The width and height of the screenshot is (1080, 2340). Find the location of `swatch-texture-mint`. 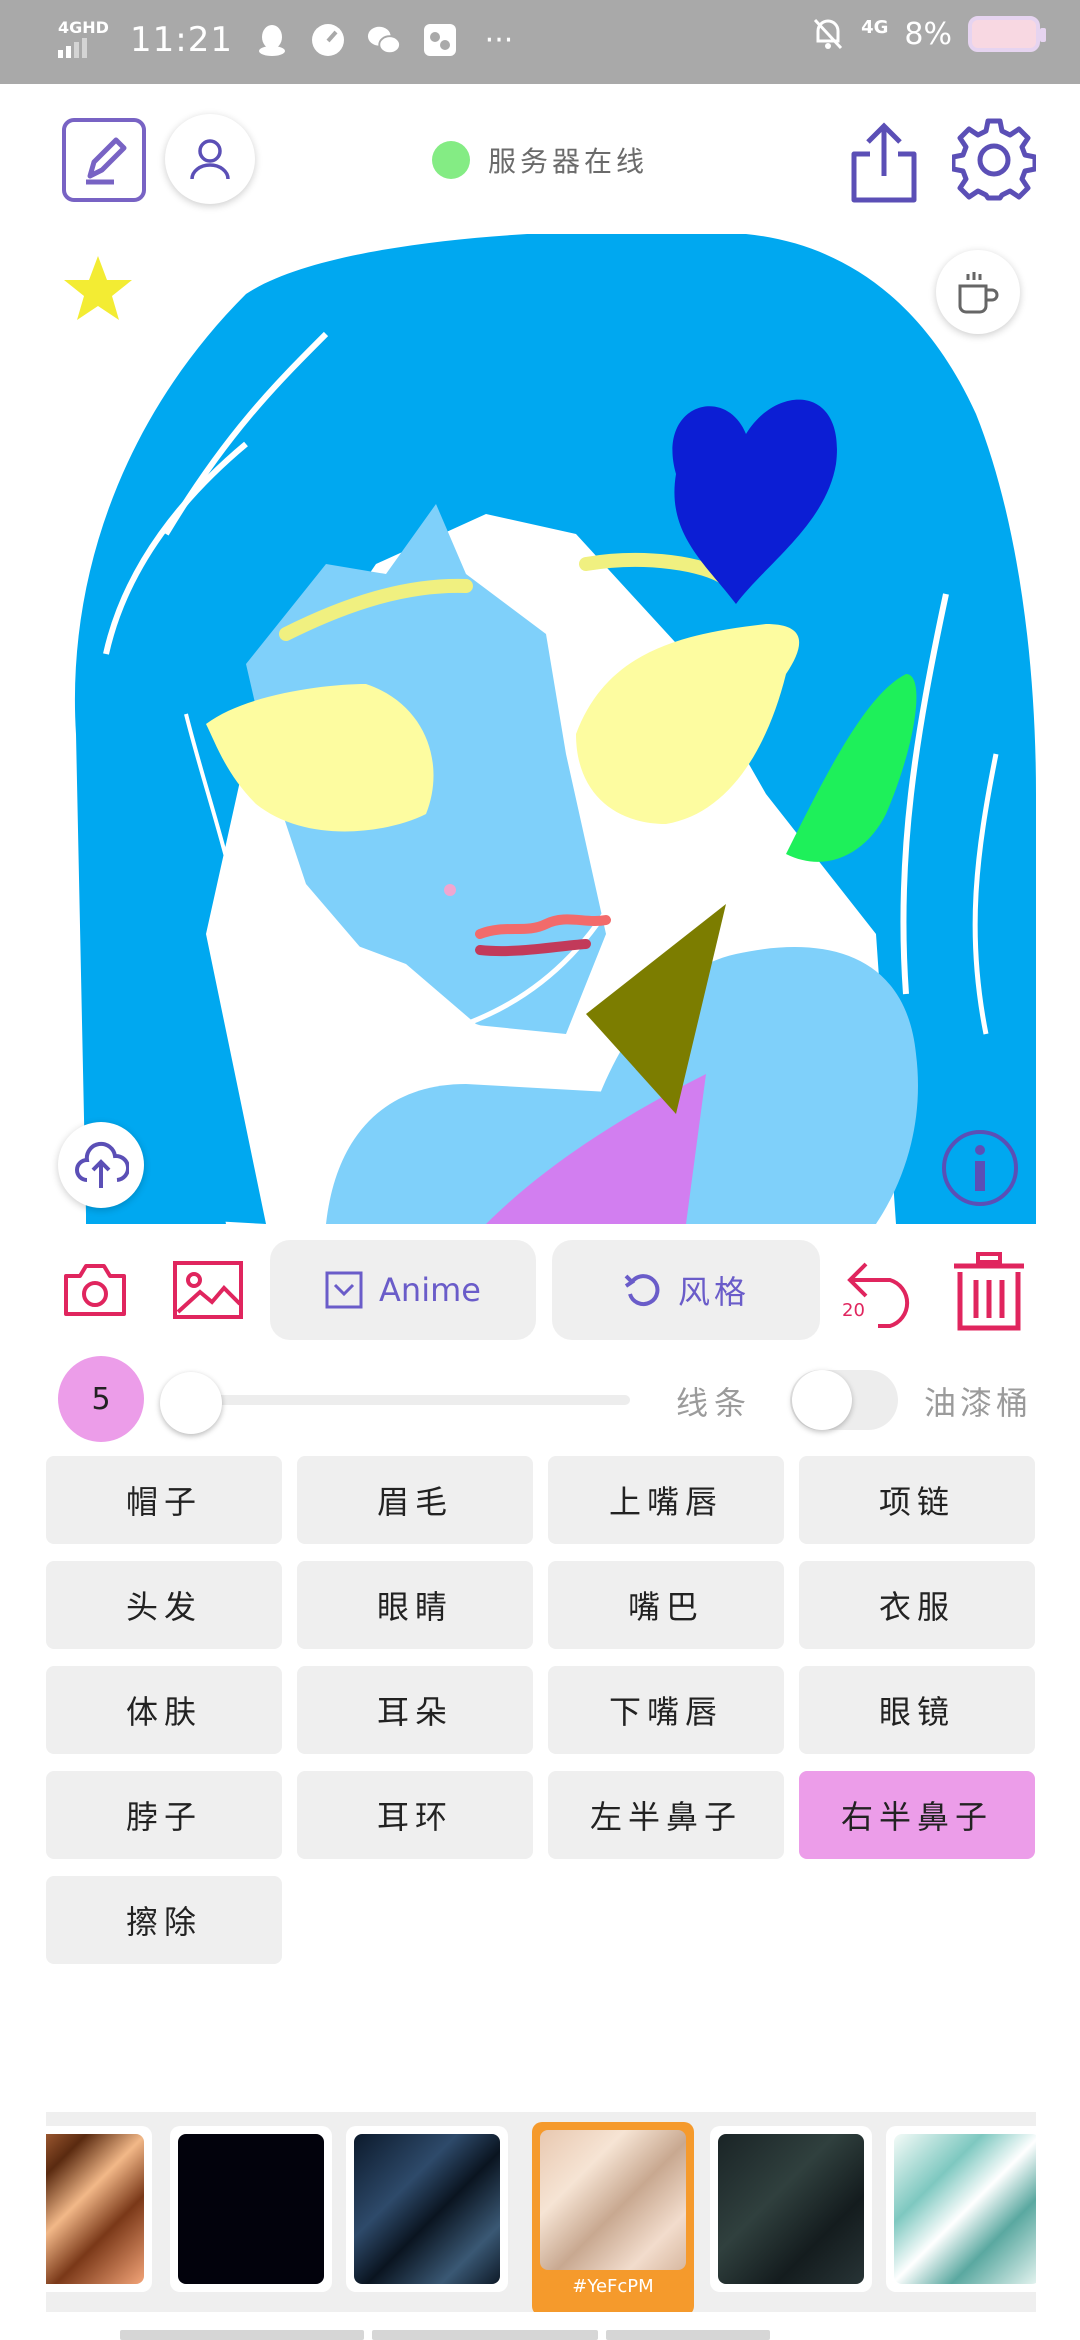

swatch-texture-mint is located at coordinates (965, 2209).